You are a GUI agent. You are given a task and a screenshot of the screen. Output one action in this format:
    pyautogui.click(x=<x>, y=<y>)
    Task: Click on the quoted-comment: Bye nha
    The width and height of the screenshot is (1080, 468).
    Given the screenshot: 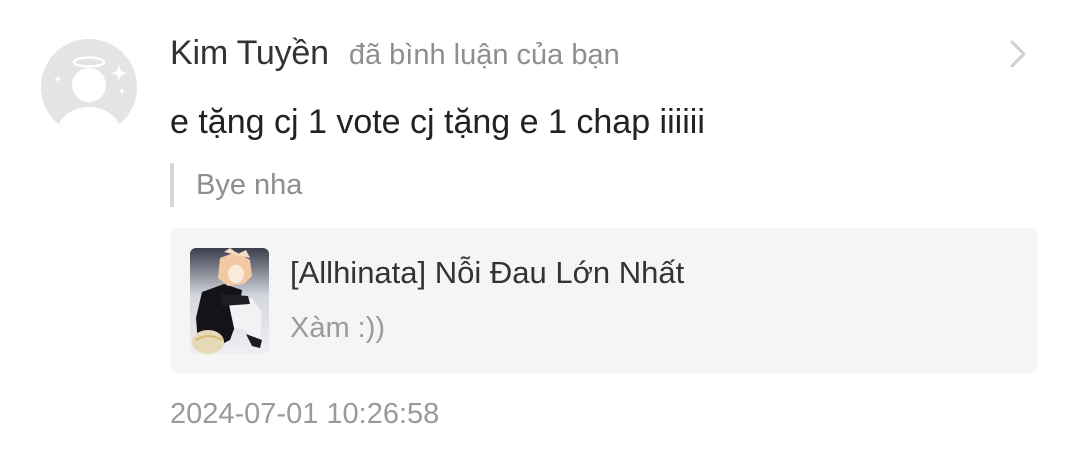 What is the action you would take?
    pyautogui.click(x=236, y=185)
    